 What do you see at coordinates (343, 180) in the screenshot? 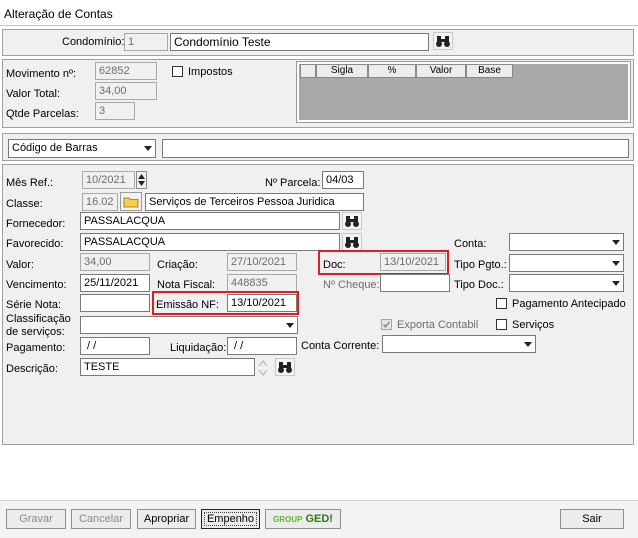
I see `parcela-field: 04/03` at bounding box center [343, 180].